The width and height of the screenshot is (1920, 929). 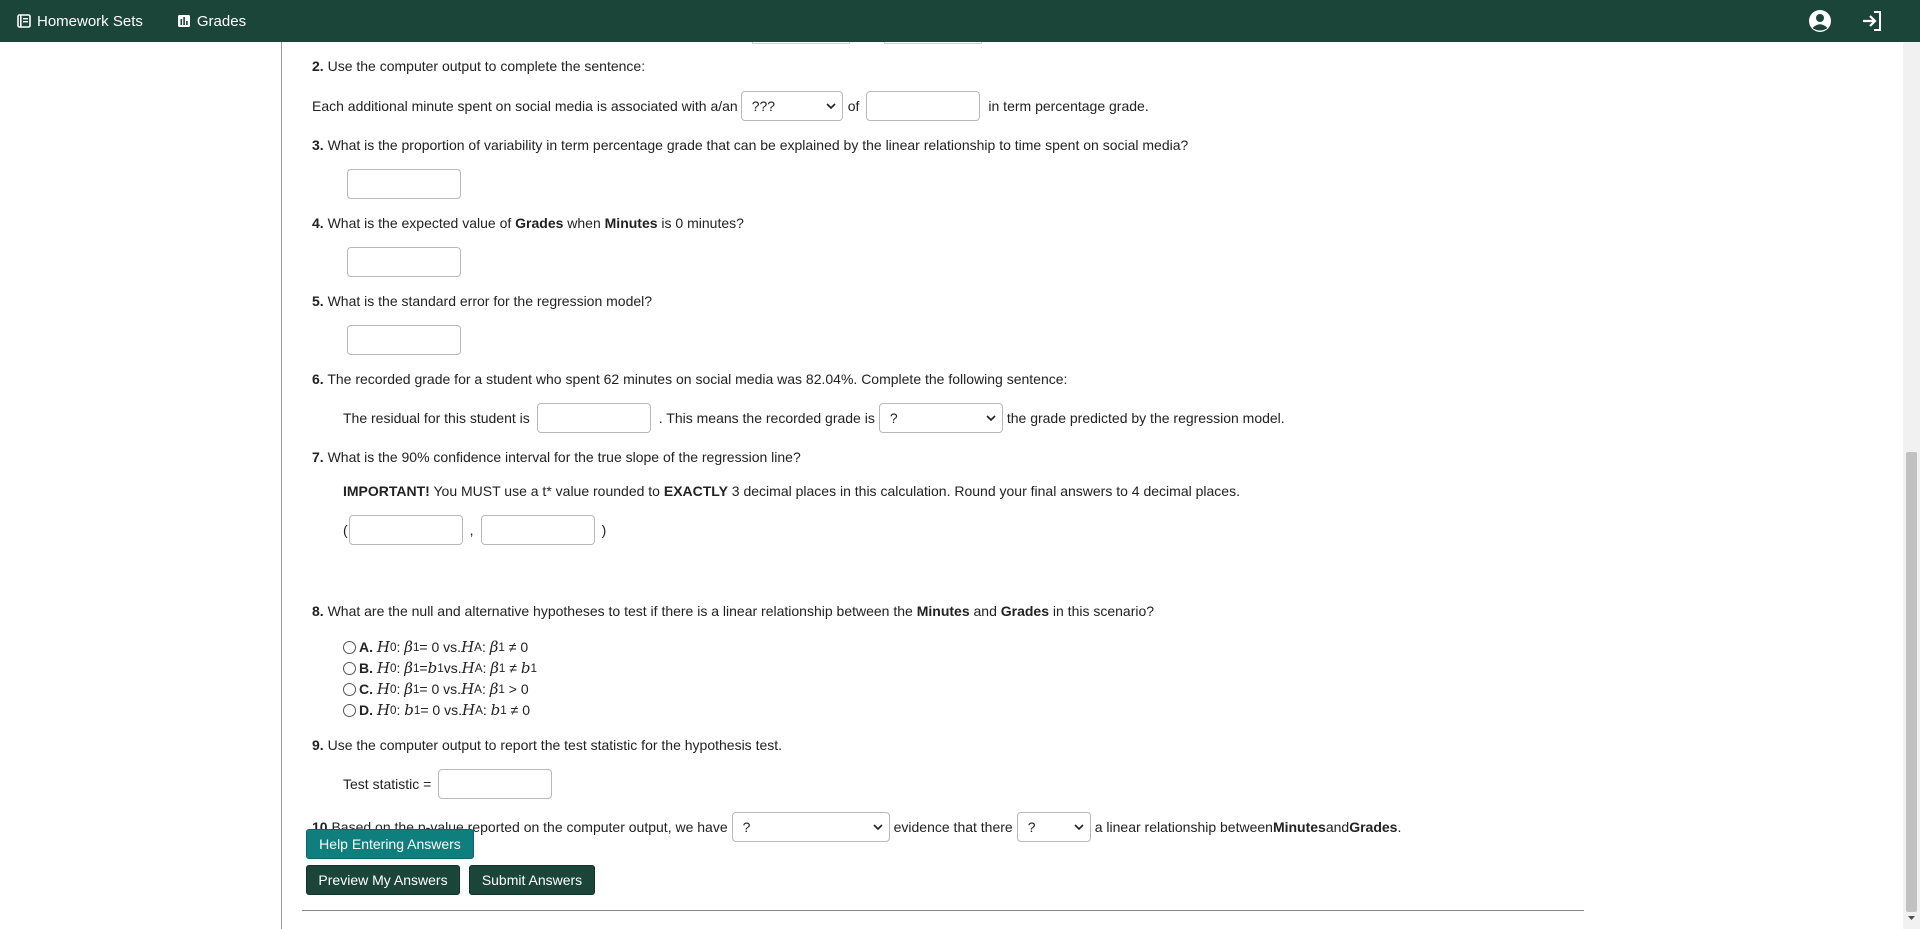 I want to click on question-number: 9., so click(x=318, y=745).